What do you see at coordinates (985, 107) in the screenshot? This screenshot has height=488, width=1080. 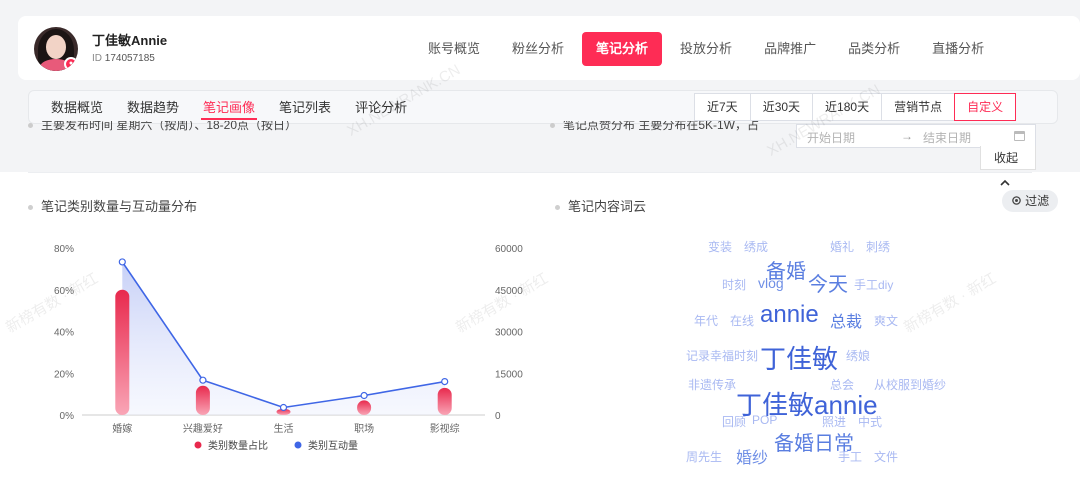 I see `date-range-button-4: 自定义` at bounding box center [985, 107].